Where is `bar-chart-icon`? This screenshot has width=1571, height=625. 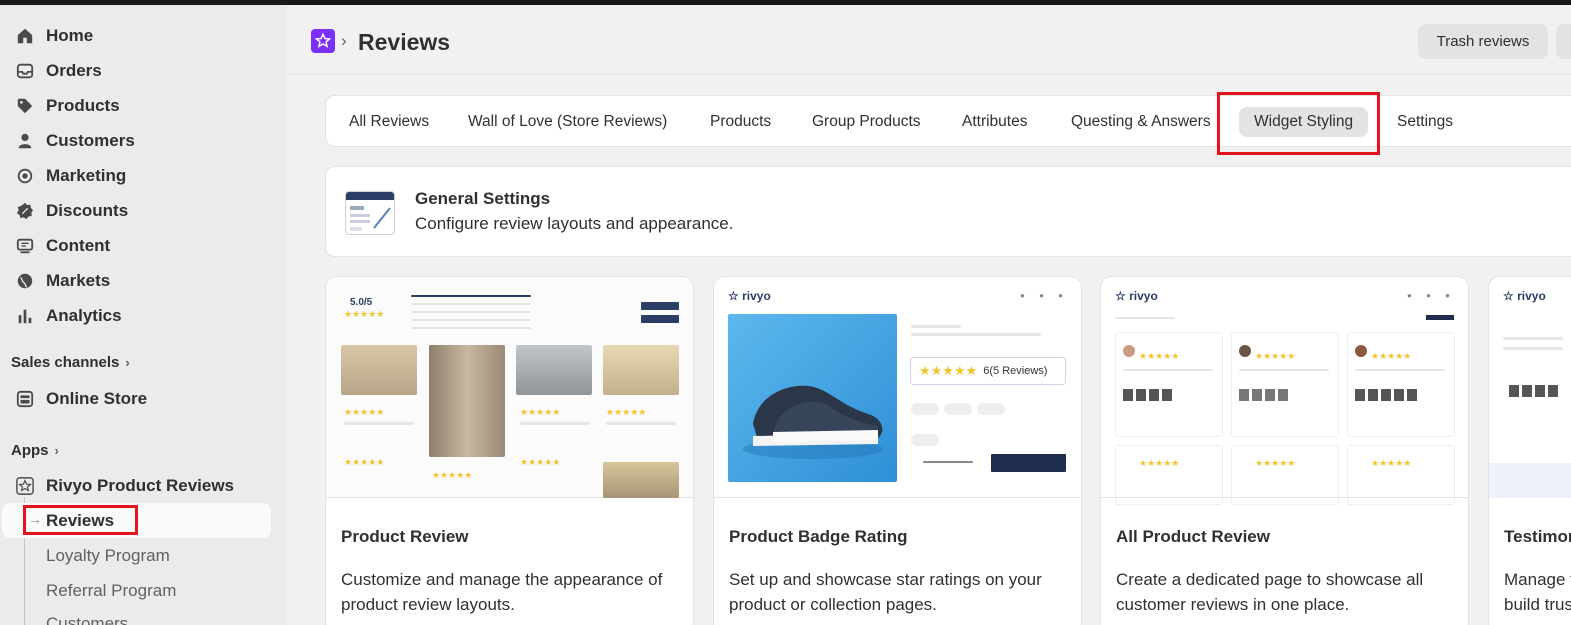 bar-chart-icon is located at coordinates (25, 316).